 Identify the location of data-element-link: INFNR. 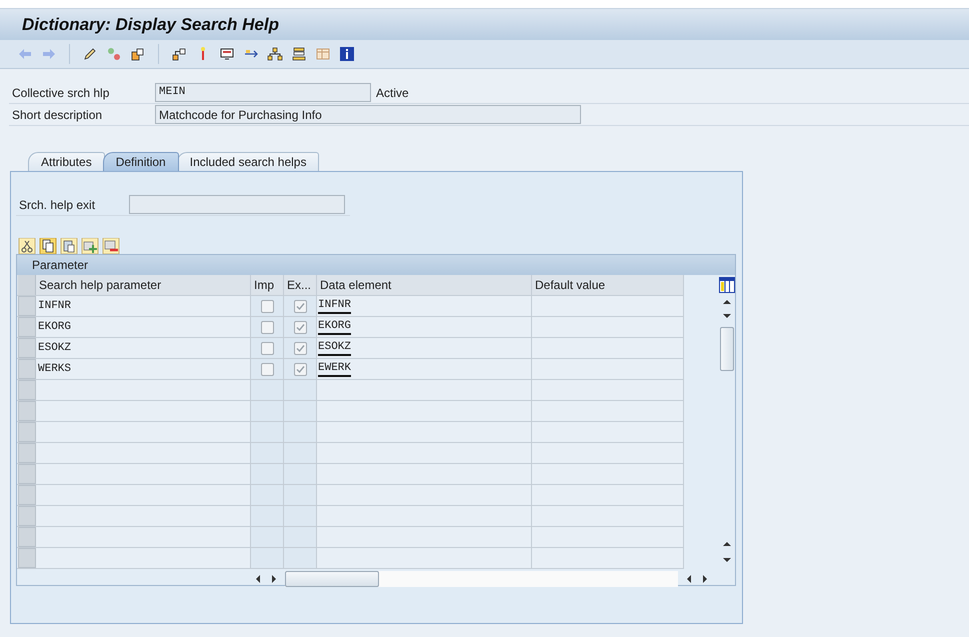
(335, 306).